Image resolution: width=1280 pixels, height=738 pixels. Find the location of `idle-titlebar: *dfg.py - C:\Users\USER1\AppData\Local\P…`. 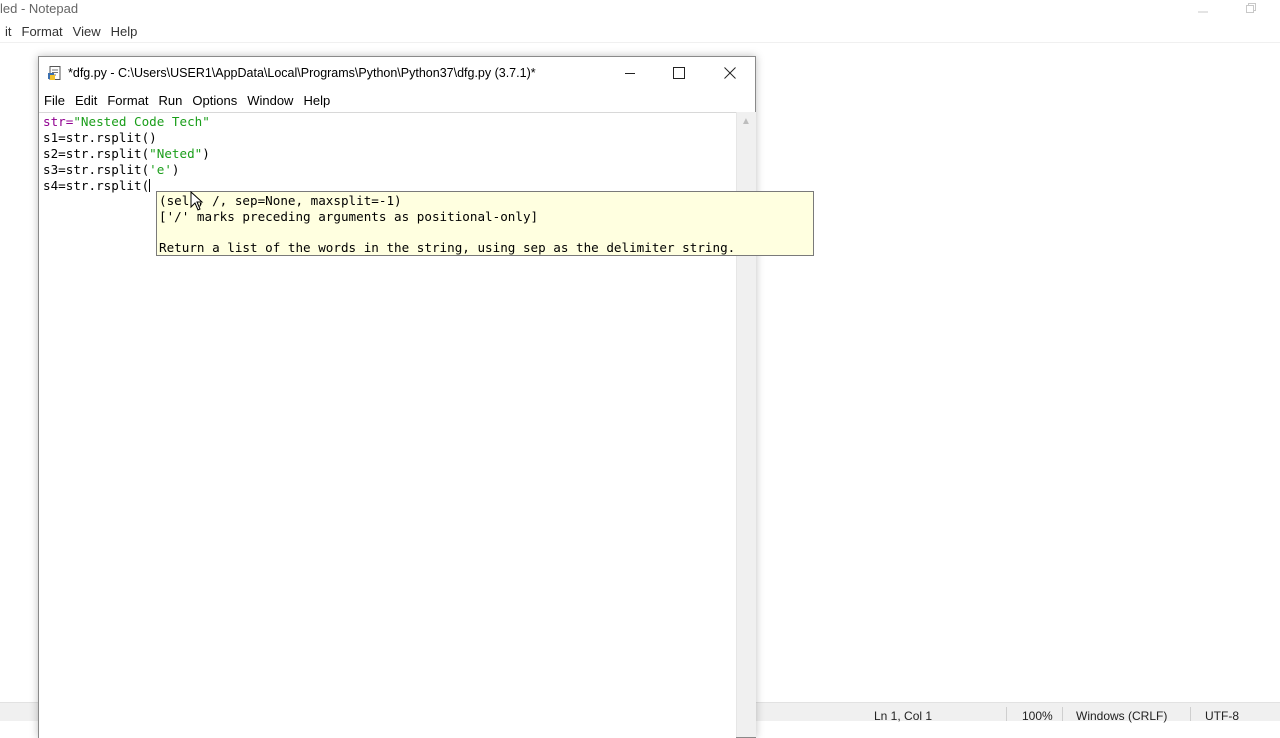

idle-titlebar: *dfg.py - C:\Users\USER1\AppData\Local\P… is located at coordinates (397, 73).